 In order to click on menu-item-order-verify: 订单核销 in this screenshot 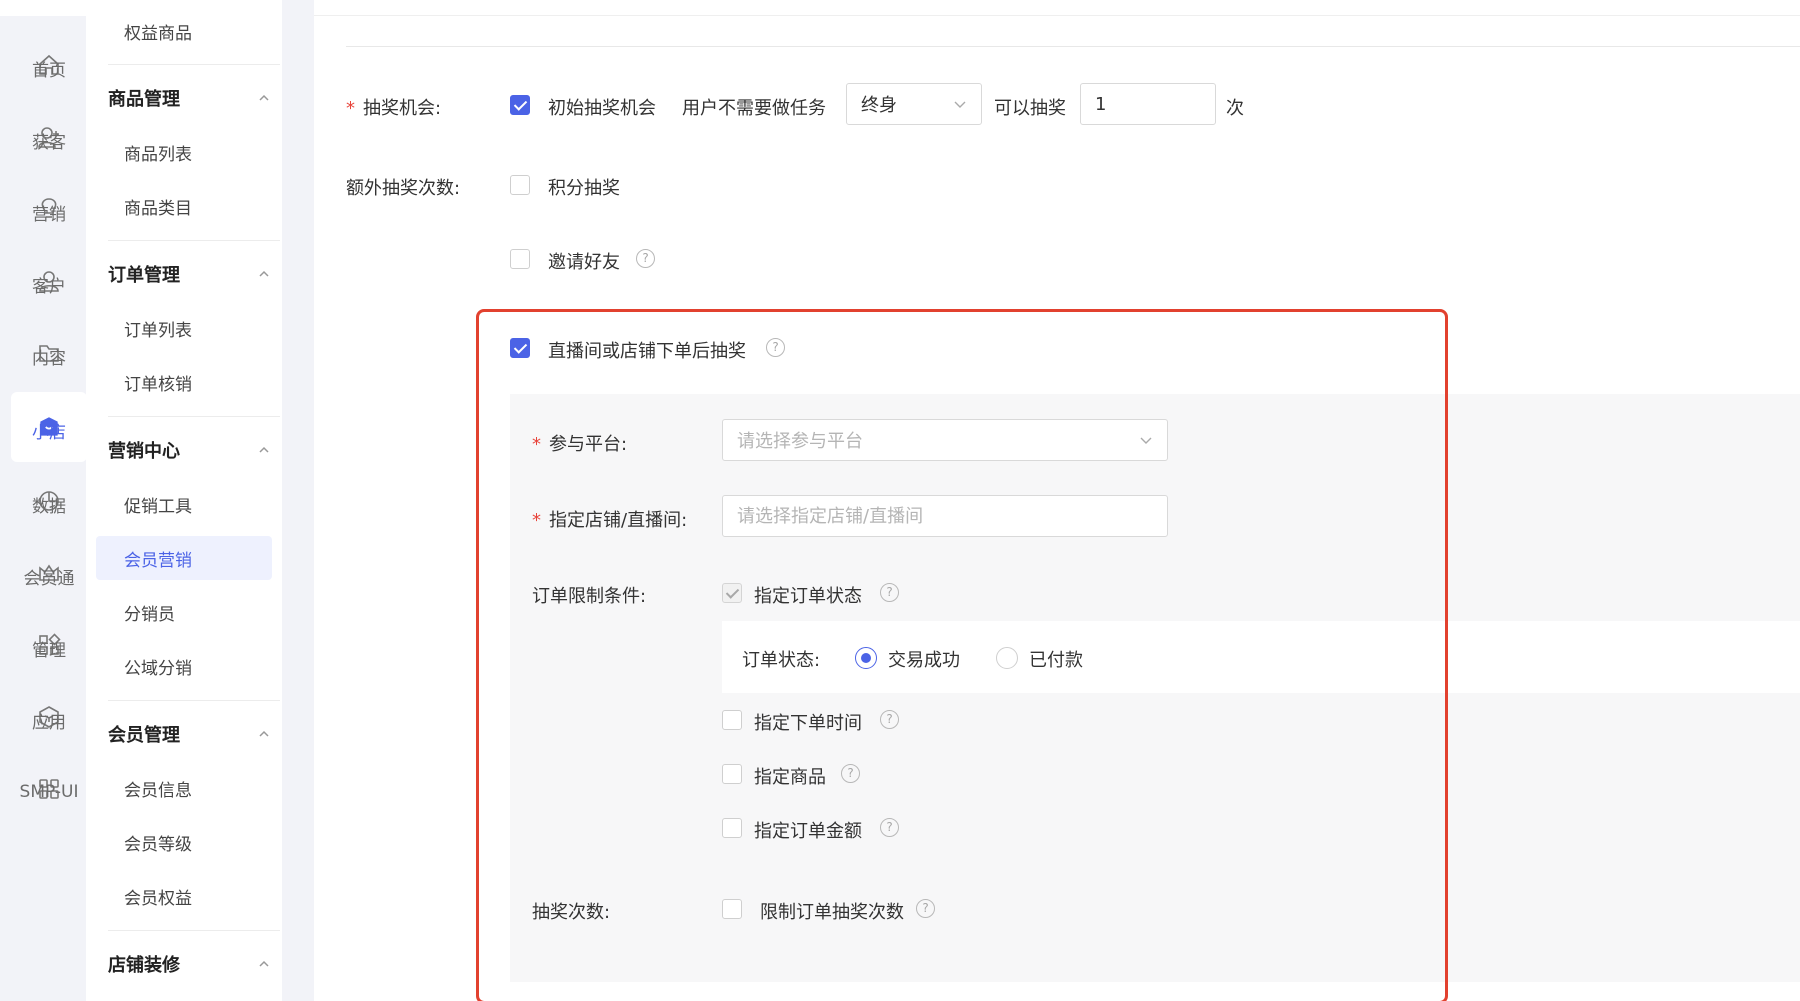, I will do `click(184, 382)`.